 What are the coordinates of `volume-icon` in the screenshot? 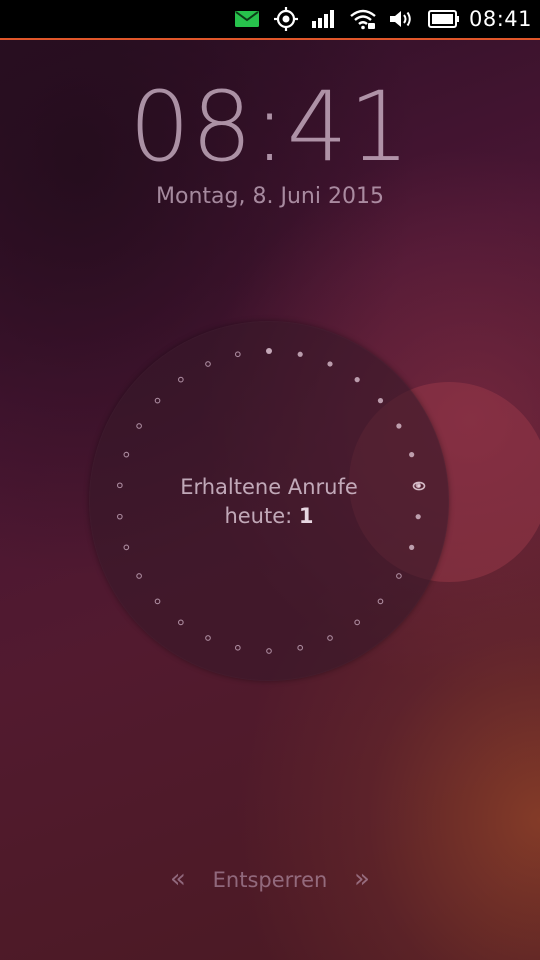 It's located at (402, 19).